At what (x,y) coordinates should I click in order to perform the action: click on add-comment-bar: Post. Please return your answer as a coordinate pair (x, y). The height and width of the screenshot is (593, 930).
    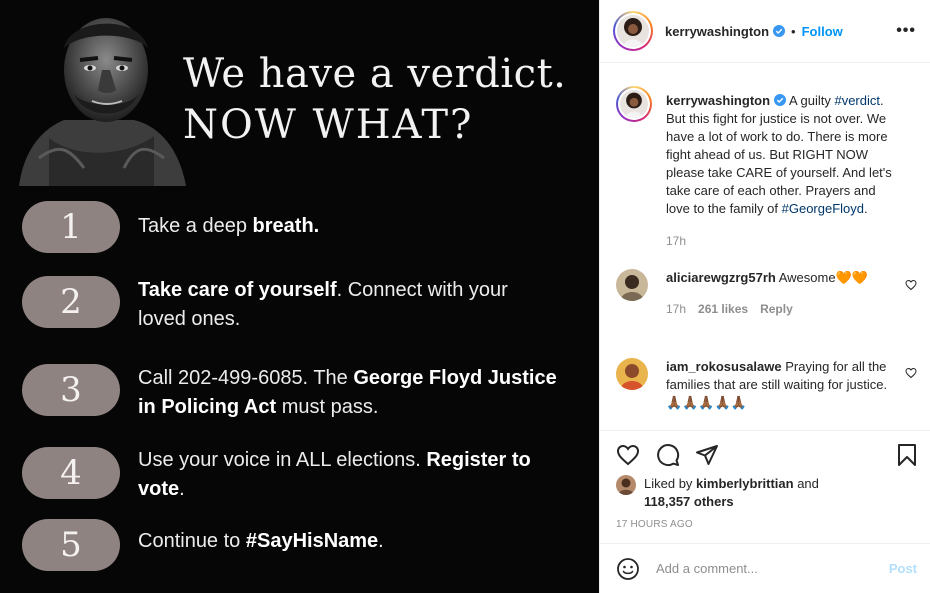
    Looking at the image, I should click on (765, 568).